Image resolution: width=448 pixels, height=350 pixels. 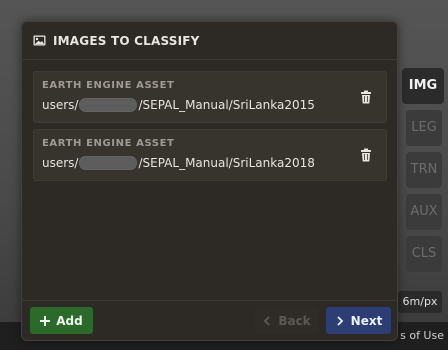 What do you see at coordinates (209, 41) in the screenshot?
I see `panel-header: IMAGES TO CLASSIFY` at bounding box center [209, 41].